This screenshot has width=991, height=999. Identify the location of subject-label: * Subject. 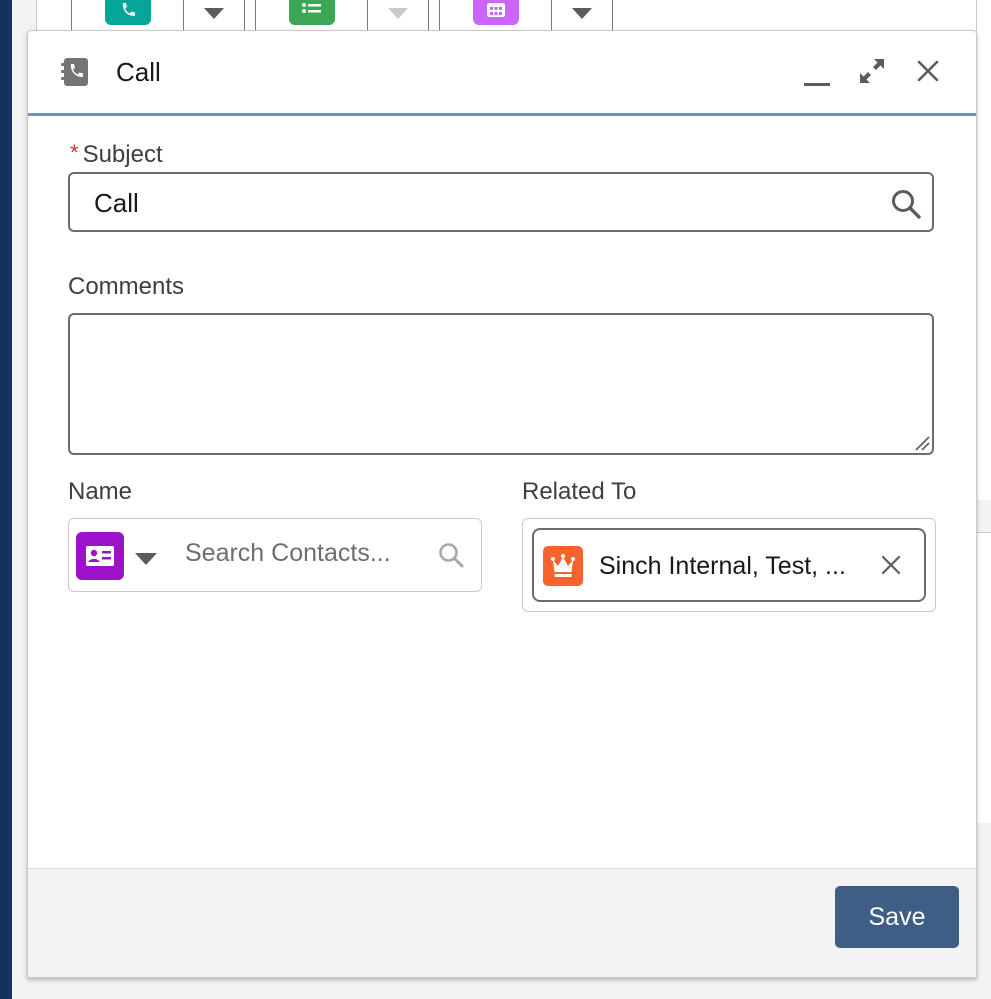
(116, 154).